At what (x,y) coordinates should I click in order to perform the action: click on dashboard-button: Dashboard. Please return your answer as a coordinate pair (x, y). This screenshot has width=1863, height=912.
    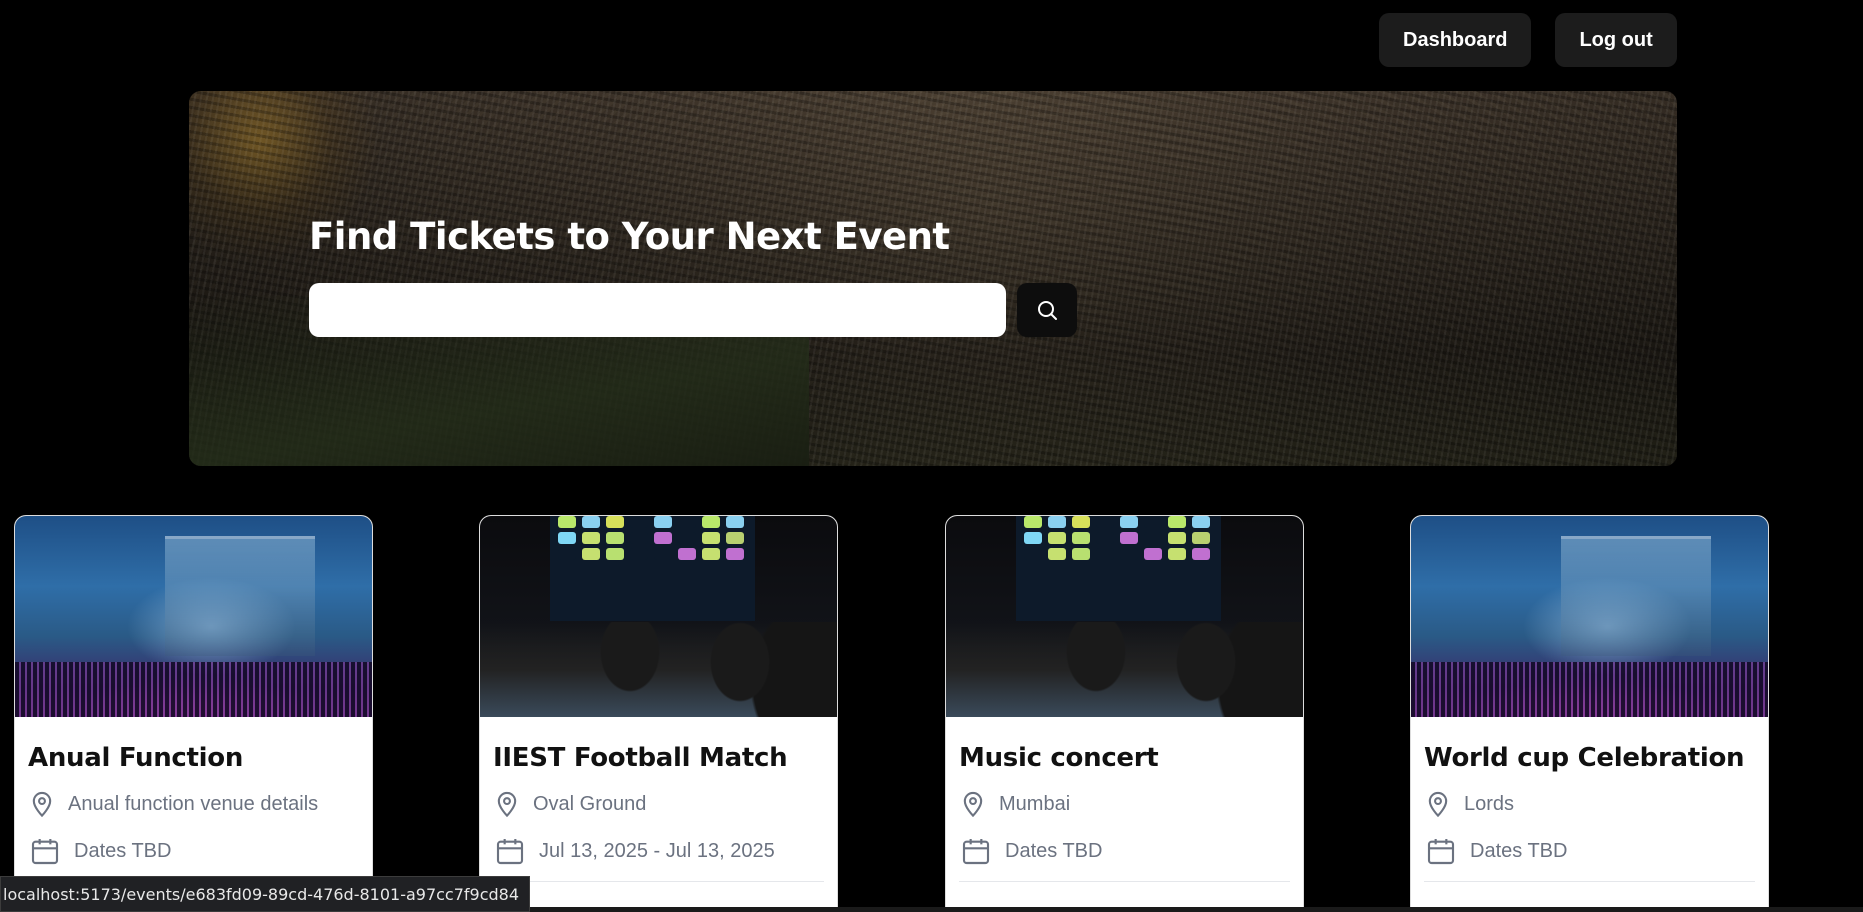
    Looking at the image, I should click on (1455, 40).